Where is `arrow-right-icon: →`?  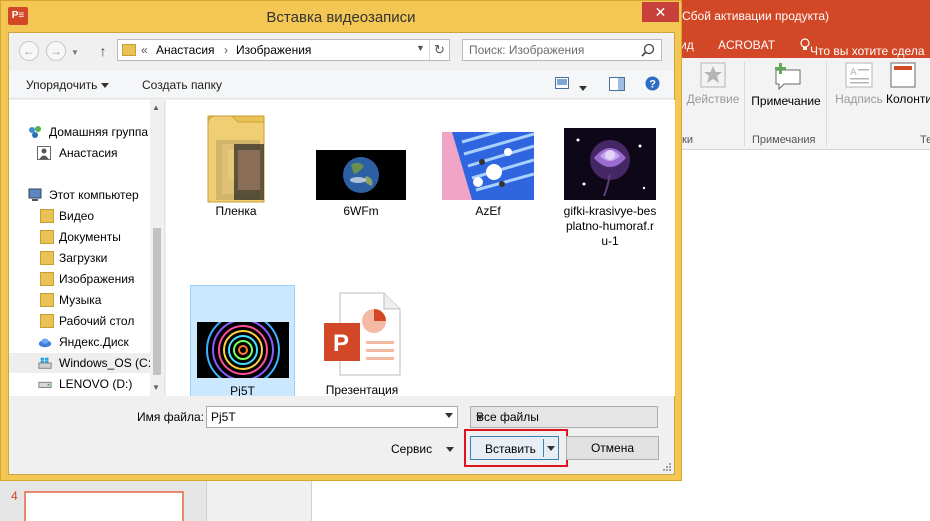 arrow-right-icon: → is located at coordinates (56, 51).